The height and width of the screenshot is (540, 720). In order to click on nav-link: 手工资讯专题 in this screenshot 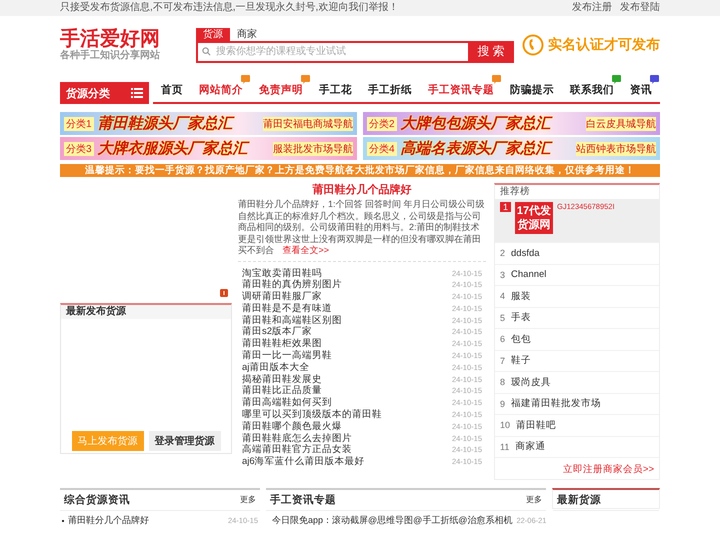, I will do `click(461, 90)`.